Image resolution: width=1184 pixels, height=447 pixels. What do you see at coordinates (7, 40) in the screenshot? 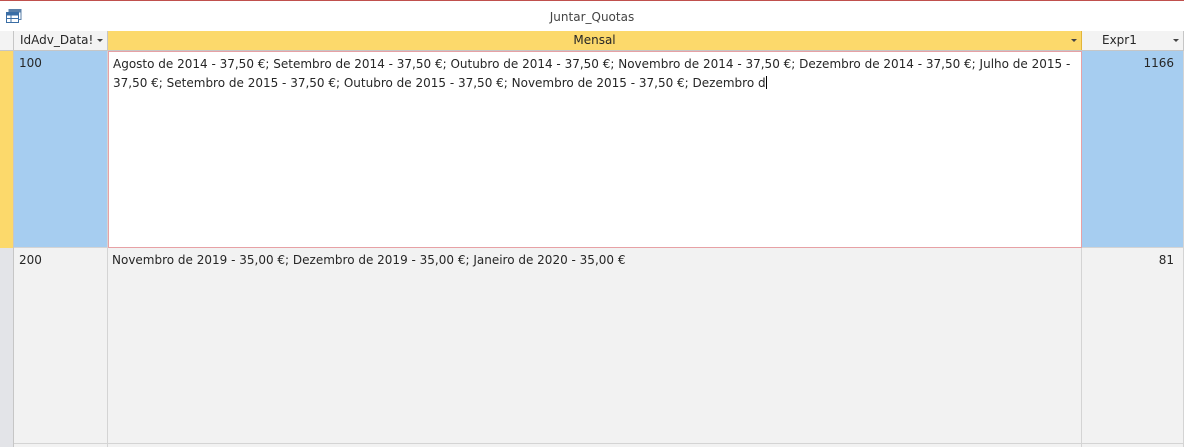
I see `select-all-corner` at bounding box center [7, 40].